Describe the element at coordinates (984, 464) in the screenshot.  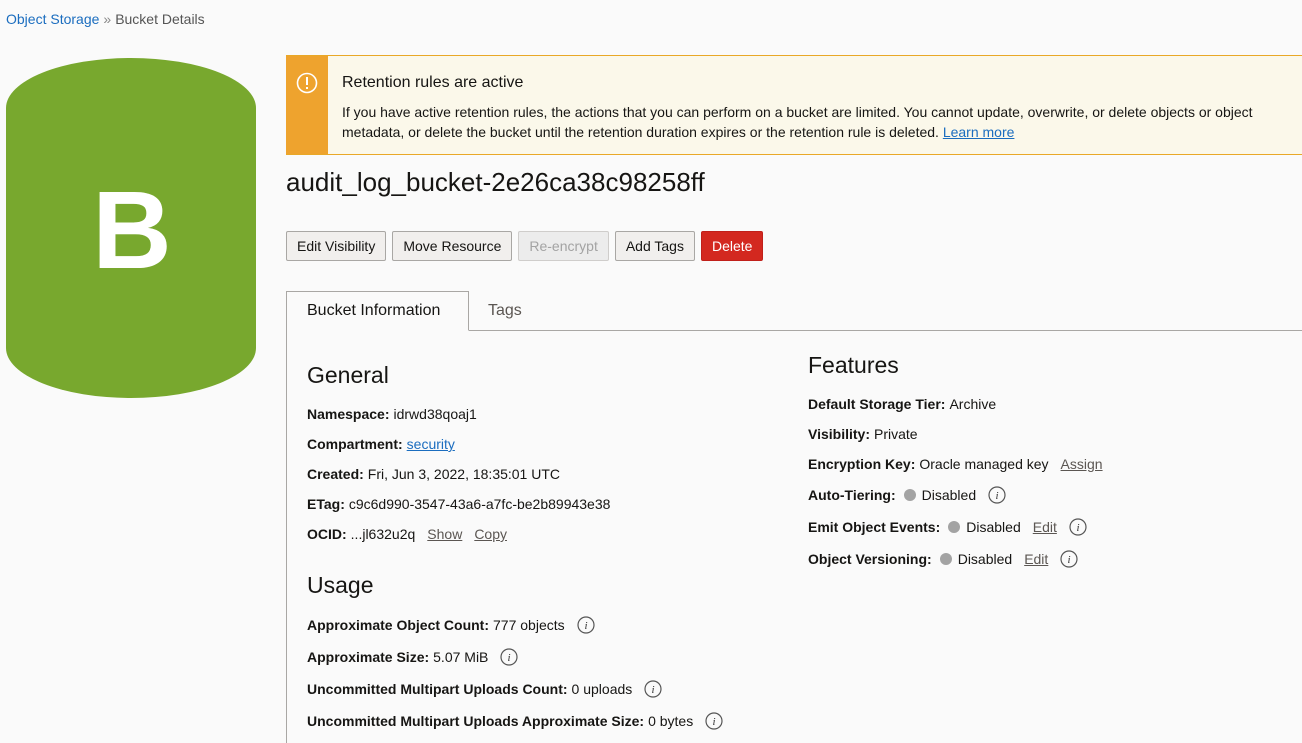
I see `encryption-value: Oracle managed key` at that location.